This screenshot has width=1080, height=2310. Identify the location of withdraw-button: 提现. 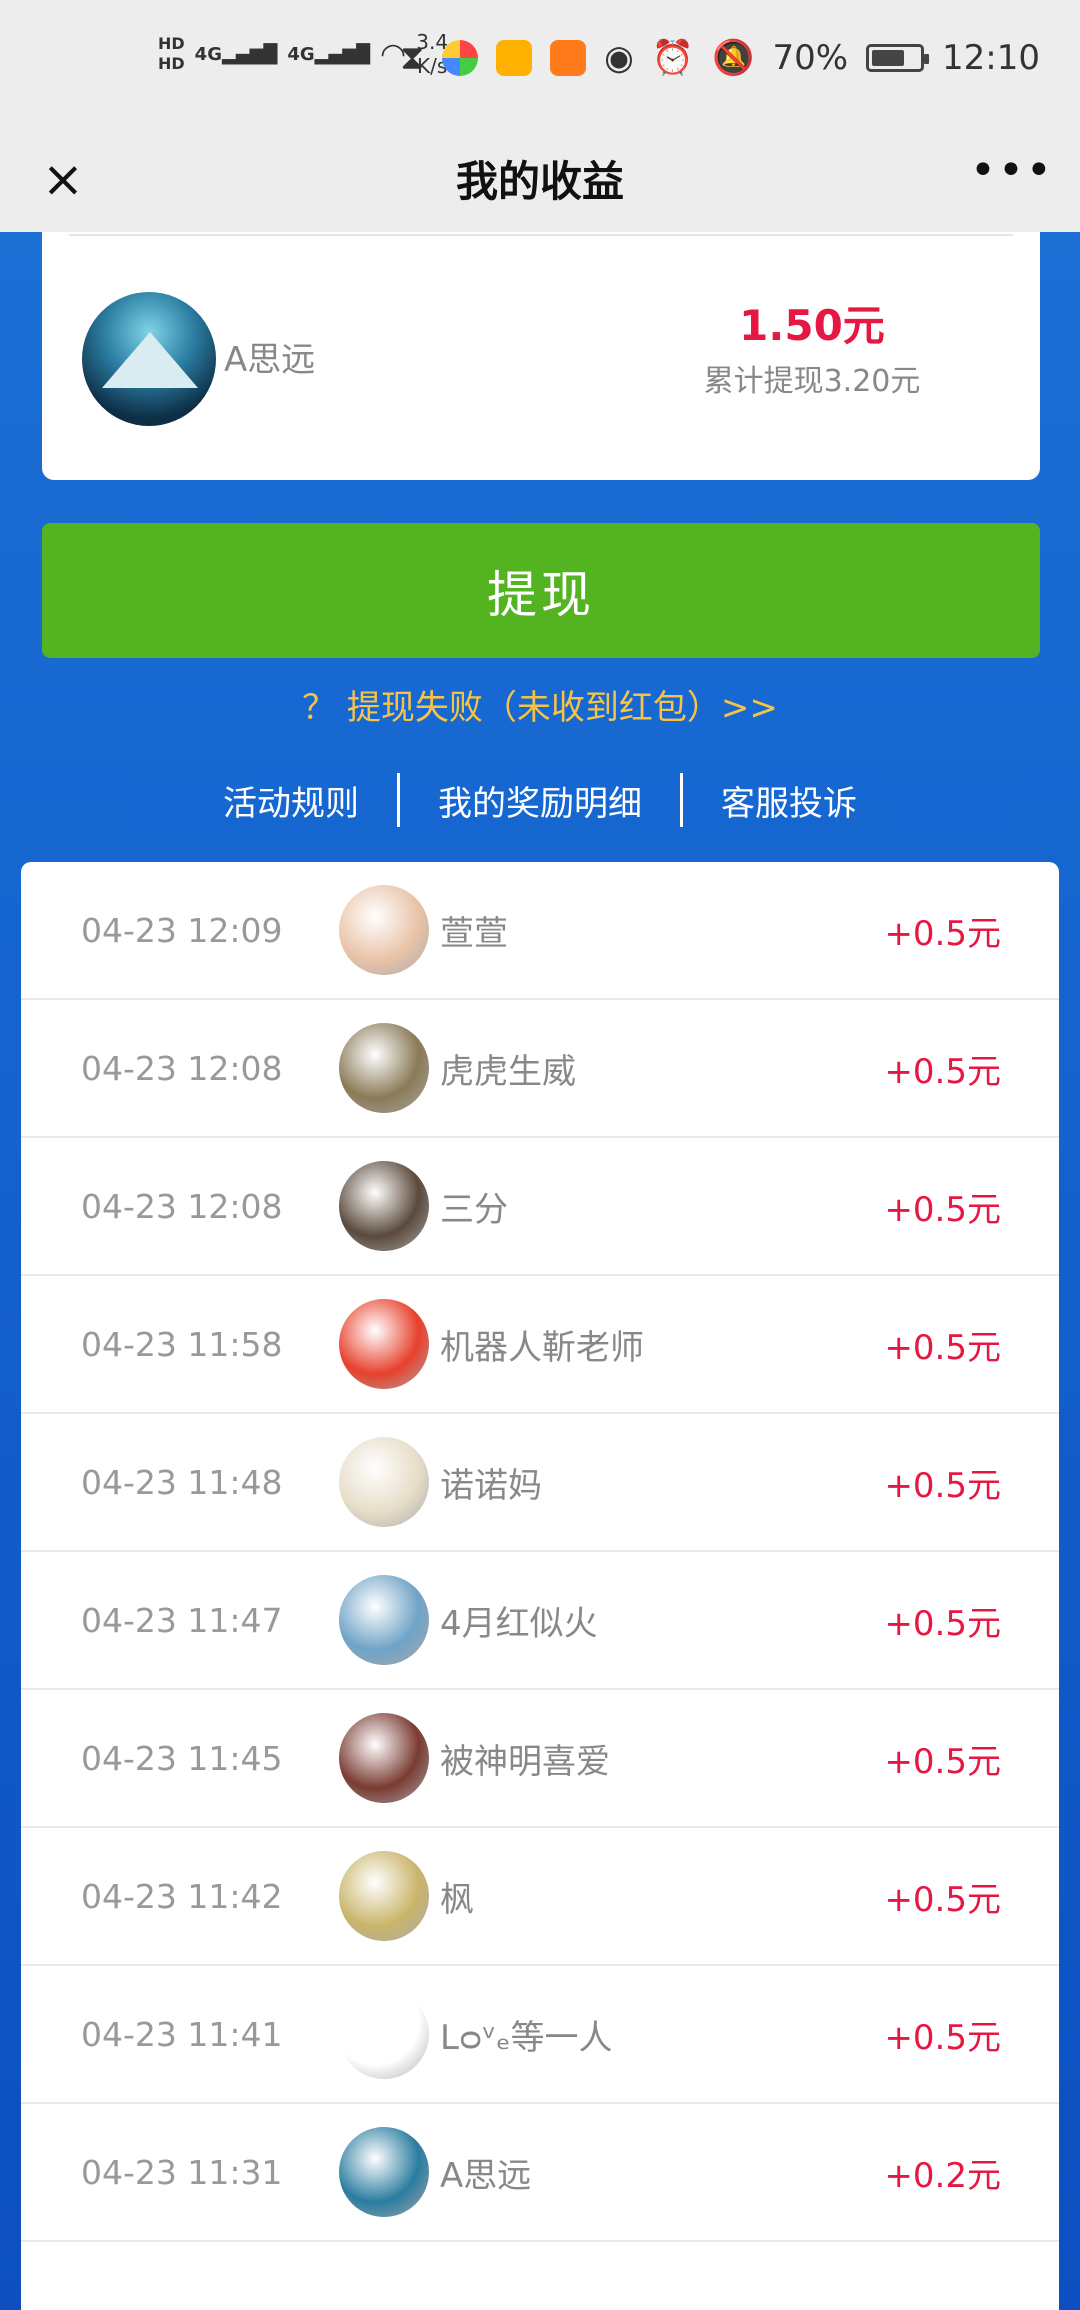
(541, 590).